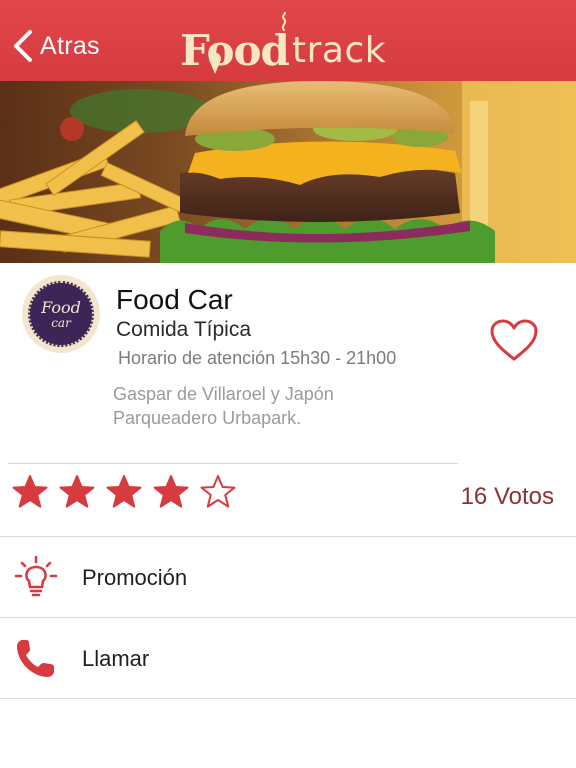 This screenshot has height=768, width=576. What do you see at coordinates (23, 46) in the screenshot?
I see `chevron-left-icon` at bounding box center [23, 46].